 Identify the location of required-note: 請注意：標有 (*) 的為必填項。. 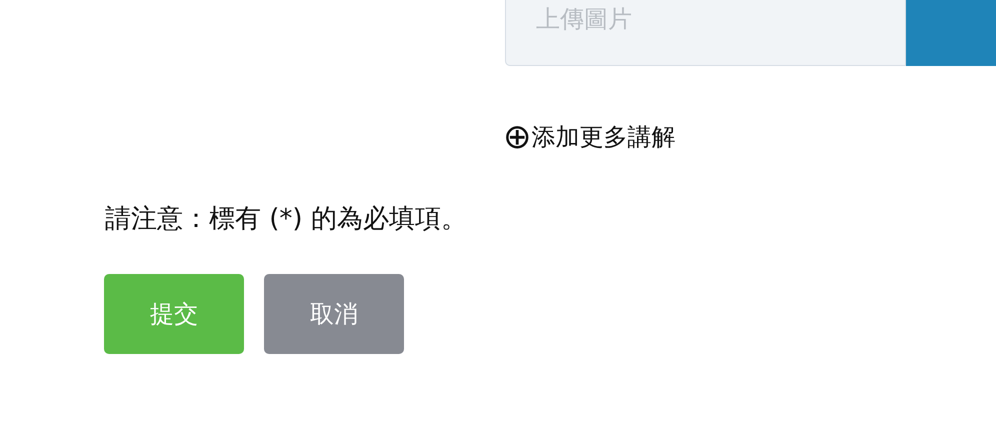
(286, 219).